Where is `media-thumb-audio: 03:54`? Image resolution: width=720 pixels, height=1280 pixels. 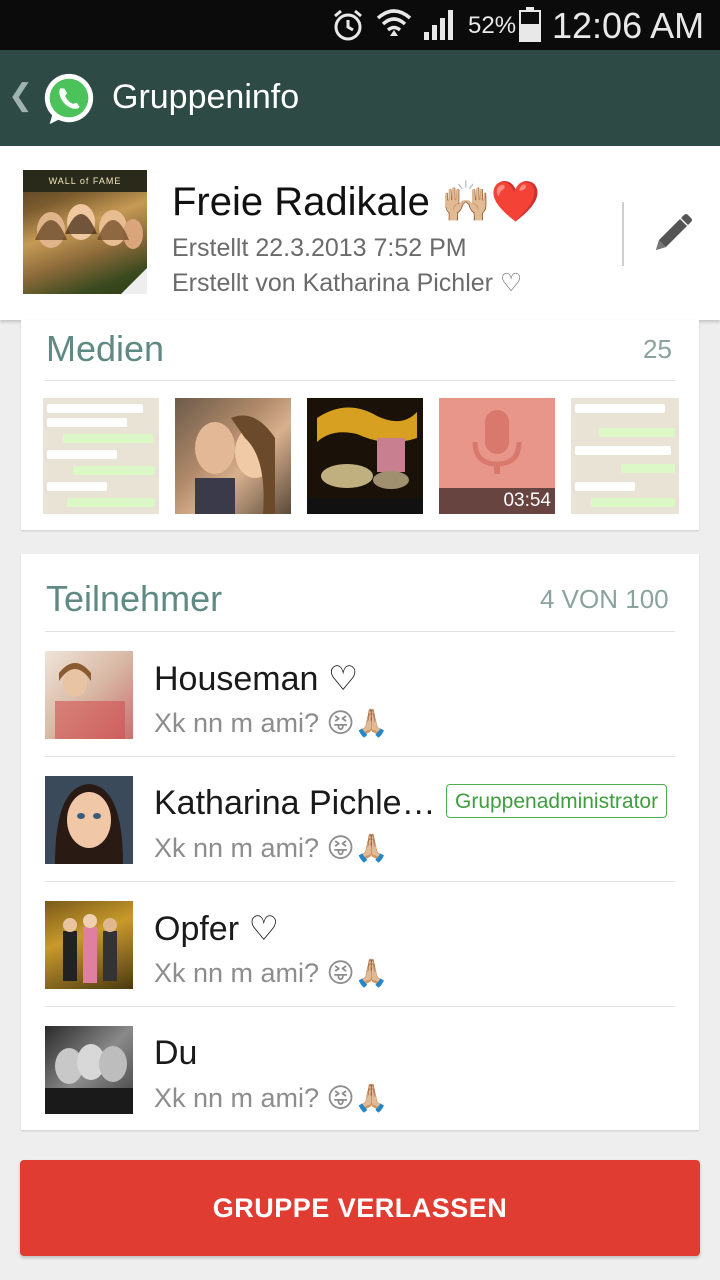 media-thumb-audio: 03:54 is located at coordinates (497, 456).